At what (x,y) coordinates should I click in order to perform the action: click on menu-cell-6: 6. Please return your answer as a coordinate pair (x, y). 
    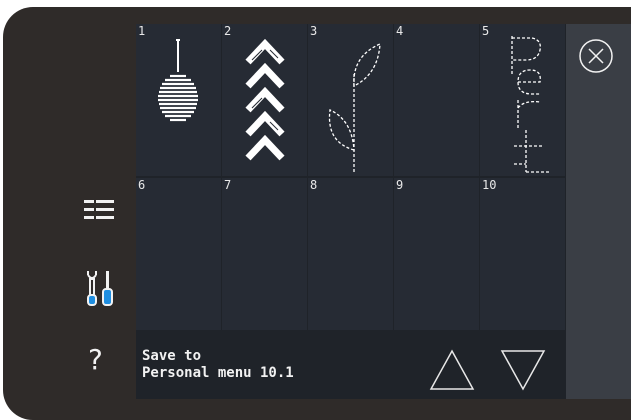
    Looking at the image, I should click on (178, 254).